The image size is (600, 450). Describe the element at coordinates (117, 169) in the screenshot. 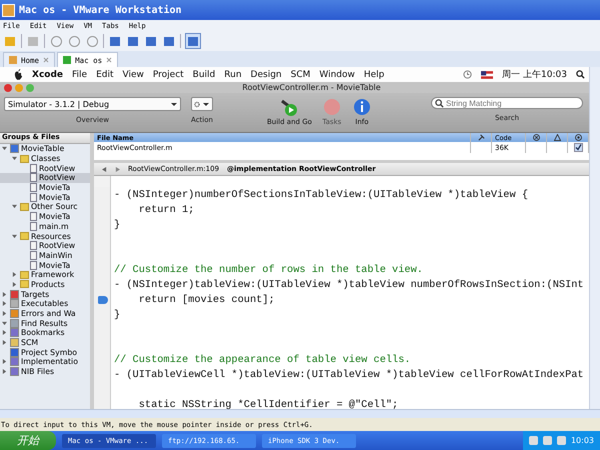

I see `forward-icon` at that location.